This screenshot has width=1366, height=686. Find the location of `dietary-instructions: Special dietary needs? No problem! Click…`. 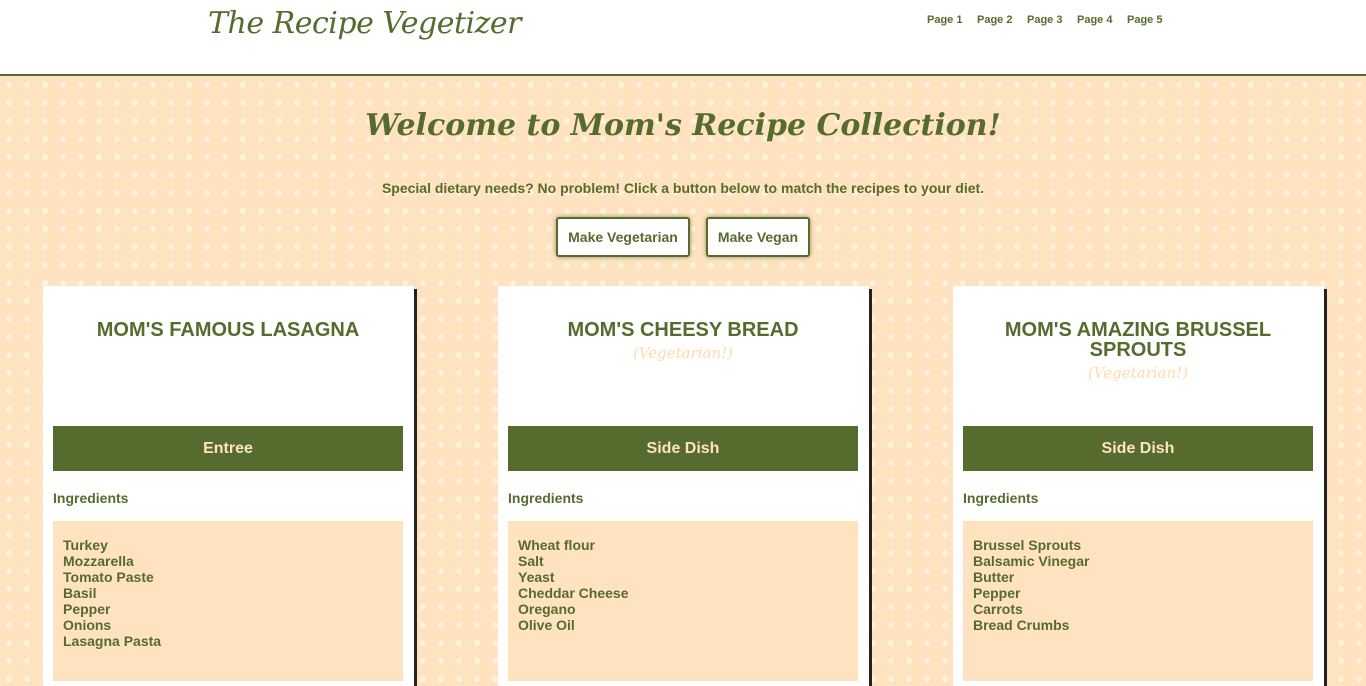

dietary-instructions: Special dietary needs? No problem! Click… is located at coordinates (683, 188).